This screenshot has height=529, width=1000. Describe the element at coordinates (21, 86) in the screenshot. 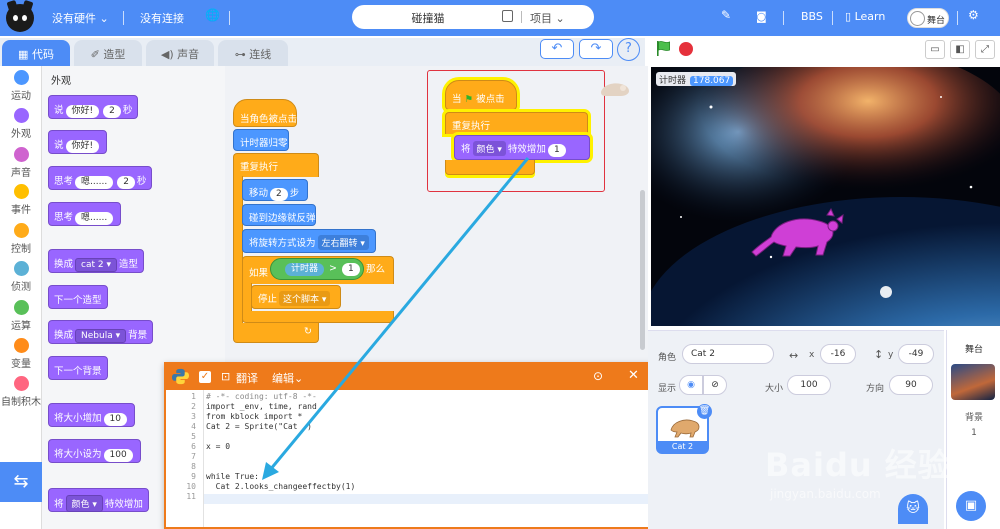

I see `category-motion: 运动` at that location.